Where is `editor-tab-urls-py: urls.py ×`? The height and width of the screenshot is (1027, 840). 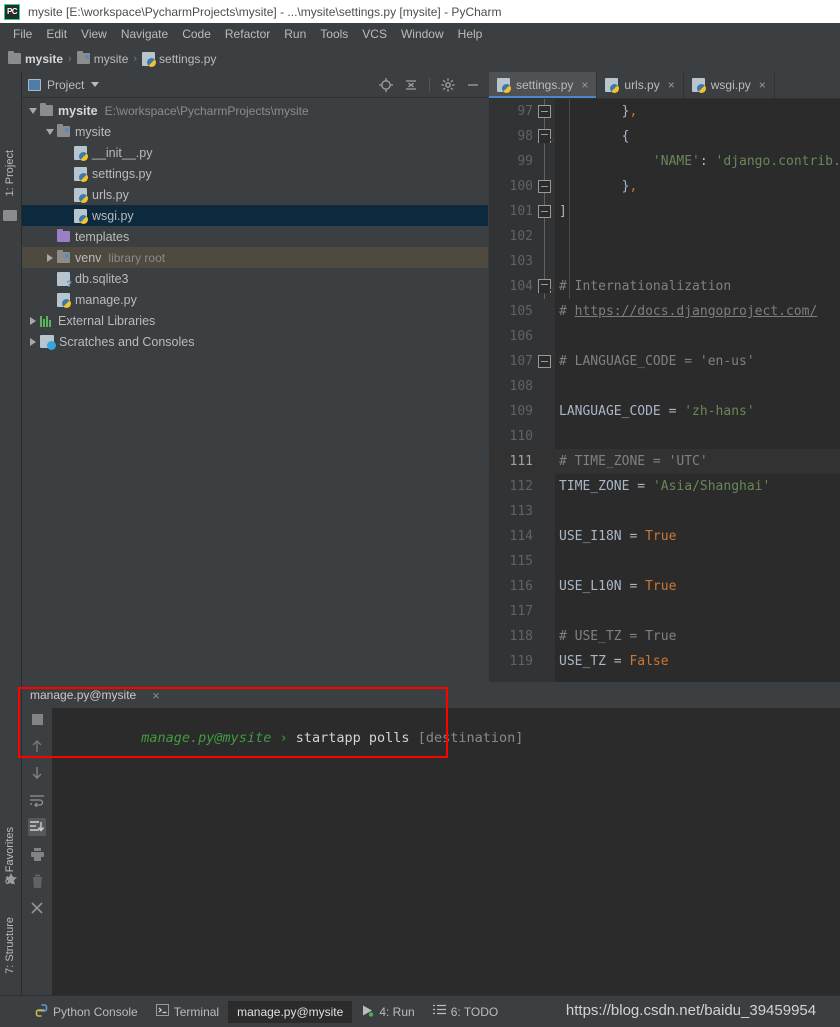 editor-tab-urls-py: urls.py × is located at coordinates (640, 85).